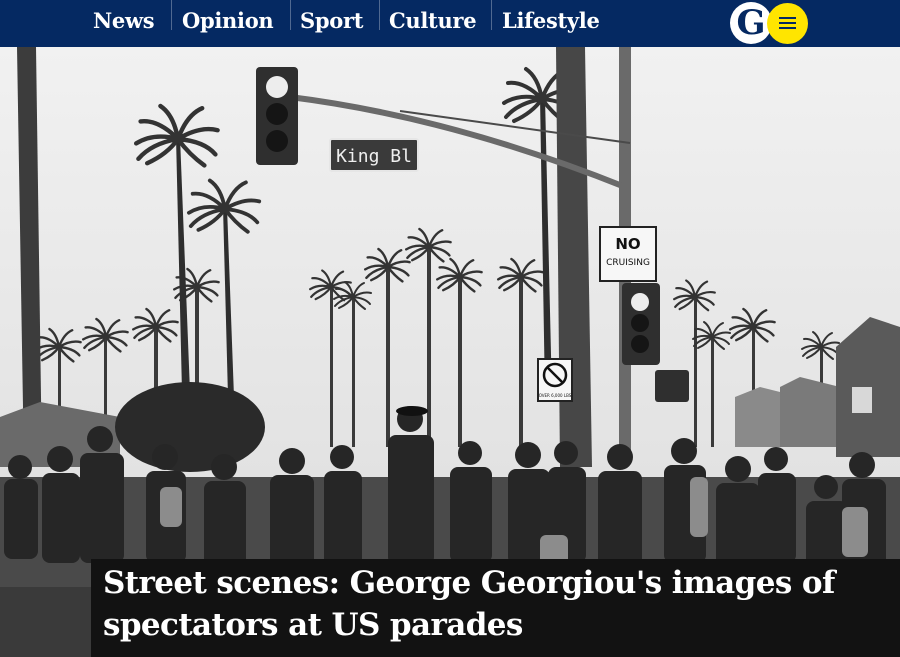 This screenshot has width=900, height=657. Describe the element at coordinates (555, 380) in the screenshot. I see `no-u-turn-sign: OVER 6,000 LBS` at that location.